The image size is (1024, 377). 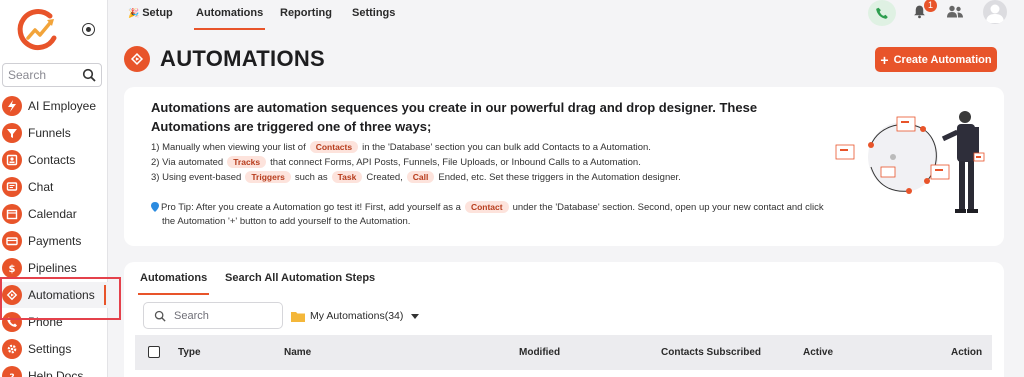 I want to click on automation-illustration, so click(x=910, y=162).